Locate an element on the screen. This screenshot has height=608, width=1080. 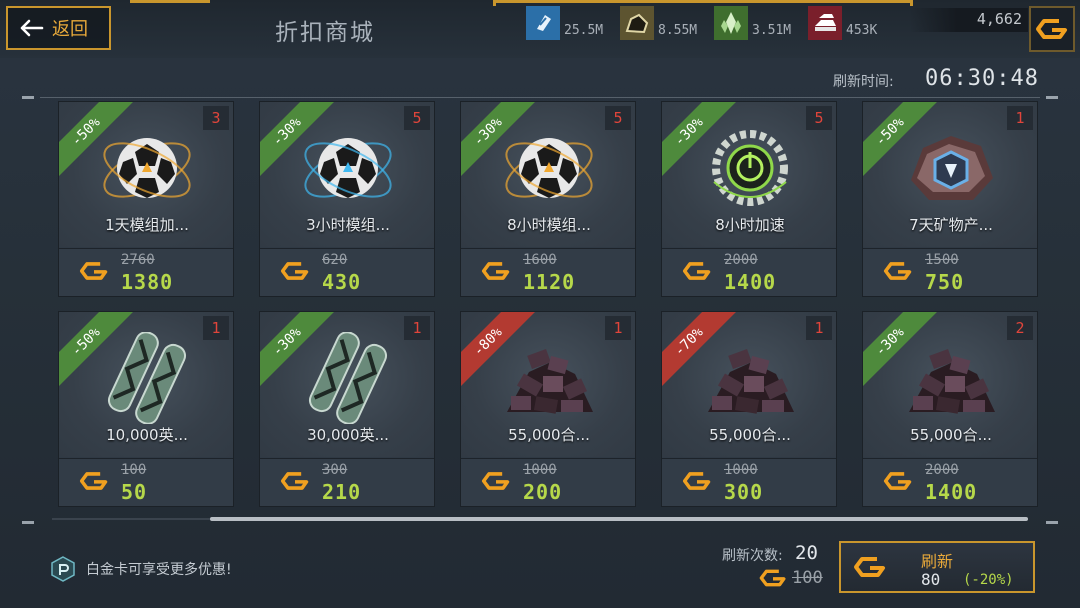
resource-value: 25.5M is located at coordinates (584, 30).